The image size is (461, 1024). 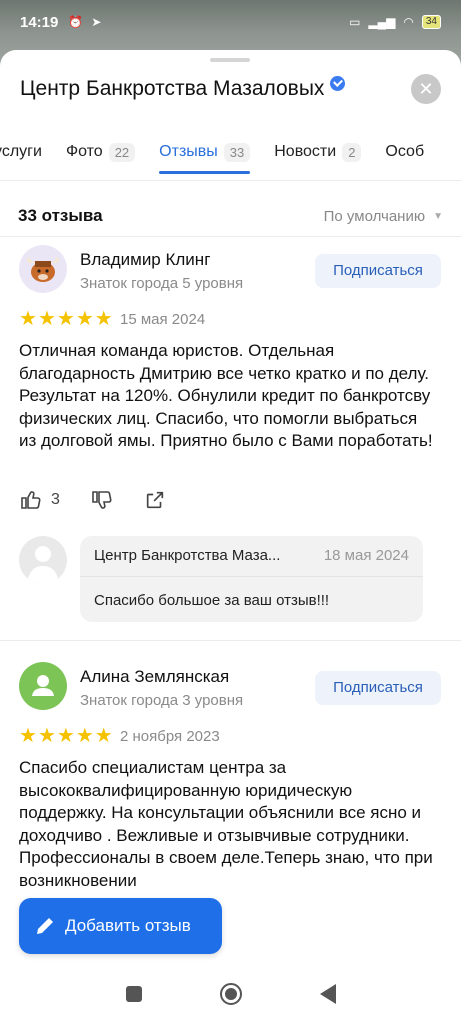 I want to click on like-button: 3, so click(x=39, y=500).